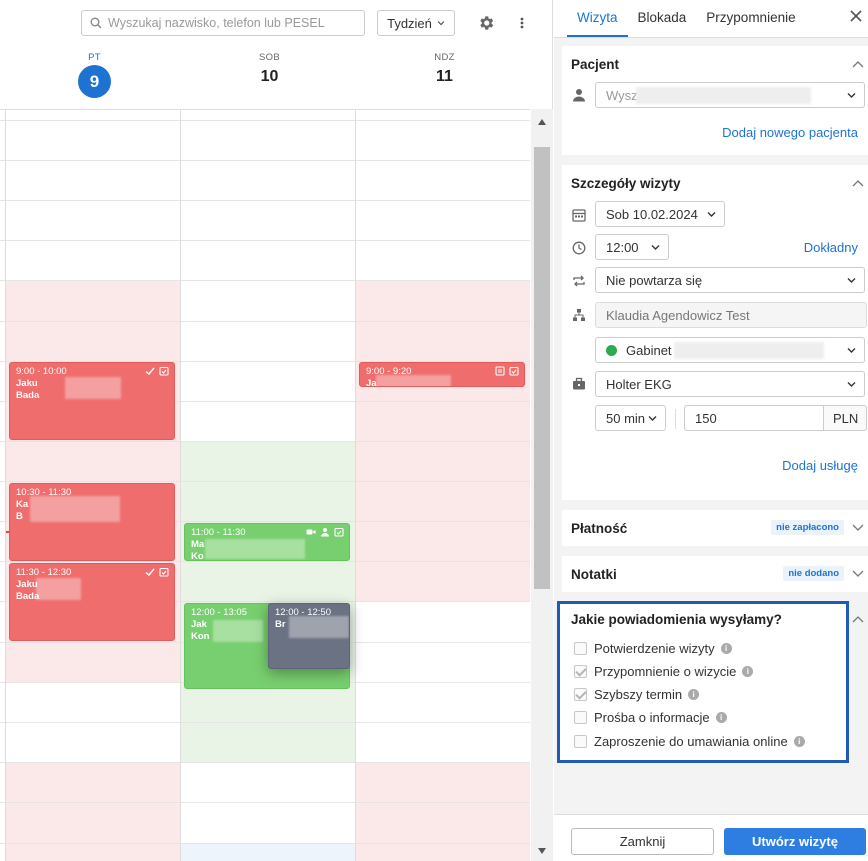  Describe the element at coordinates (750, 23) in the screenshot. I see `tab-przypomnienie: Przypomnienie` at that location.